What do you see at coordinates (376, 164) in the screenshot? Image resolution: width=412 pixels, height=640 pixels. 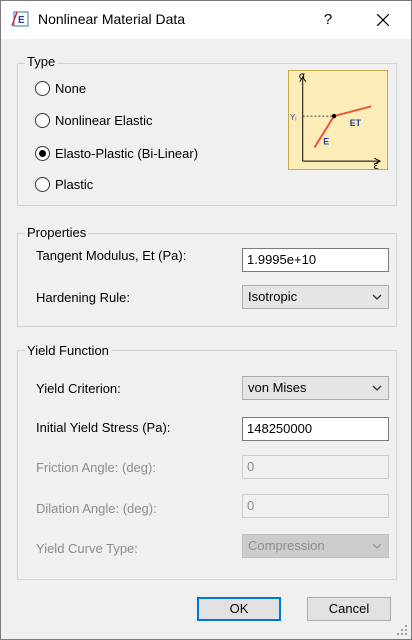 I see `graph-x-axis-label: ε` at bounding box center [376, 164].